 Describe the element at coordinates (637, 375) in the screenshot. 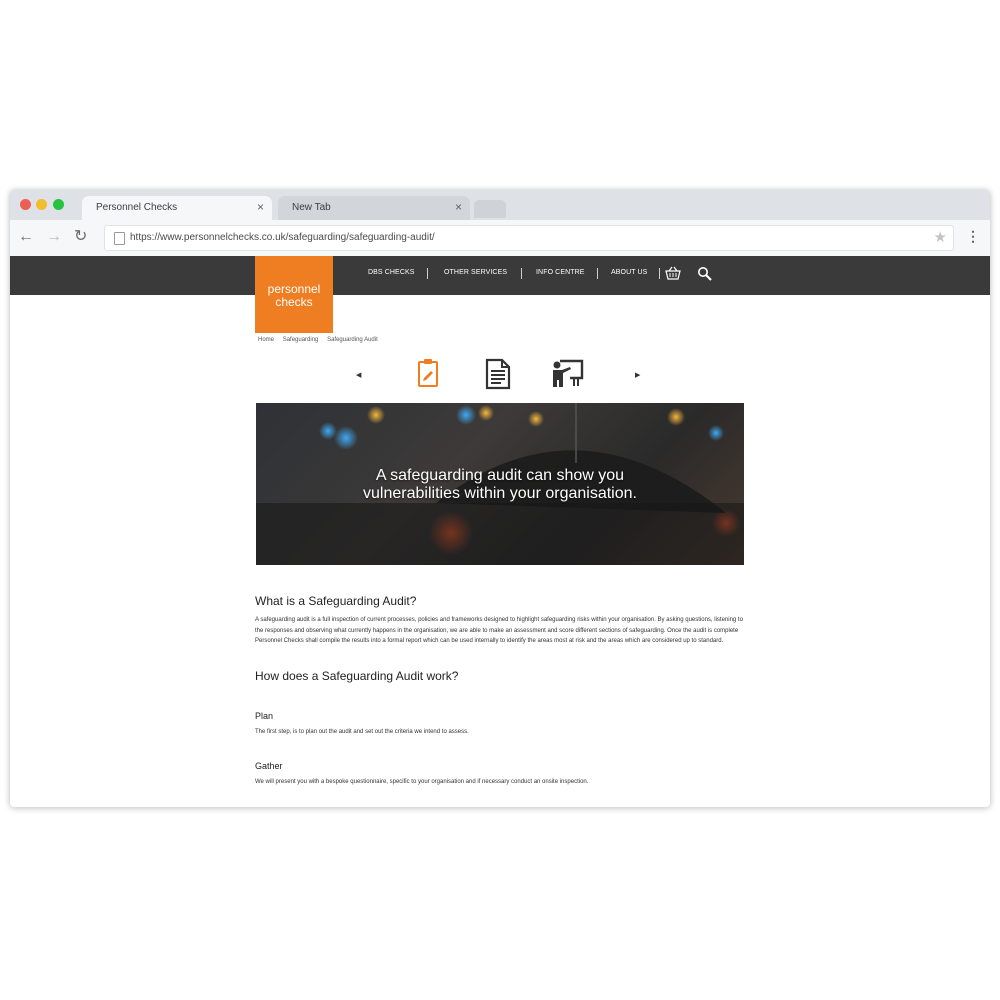

I see `carousel-next-icon: ▶` at that location.